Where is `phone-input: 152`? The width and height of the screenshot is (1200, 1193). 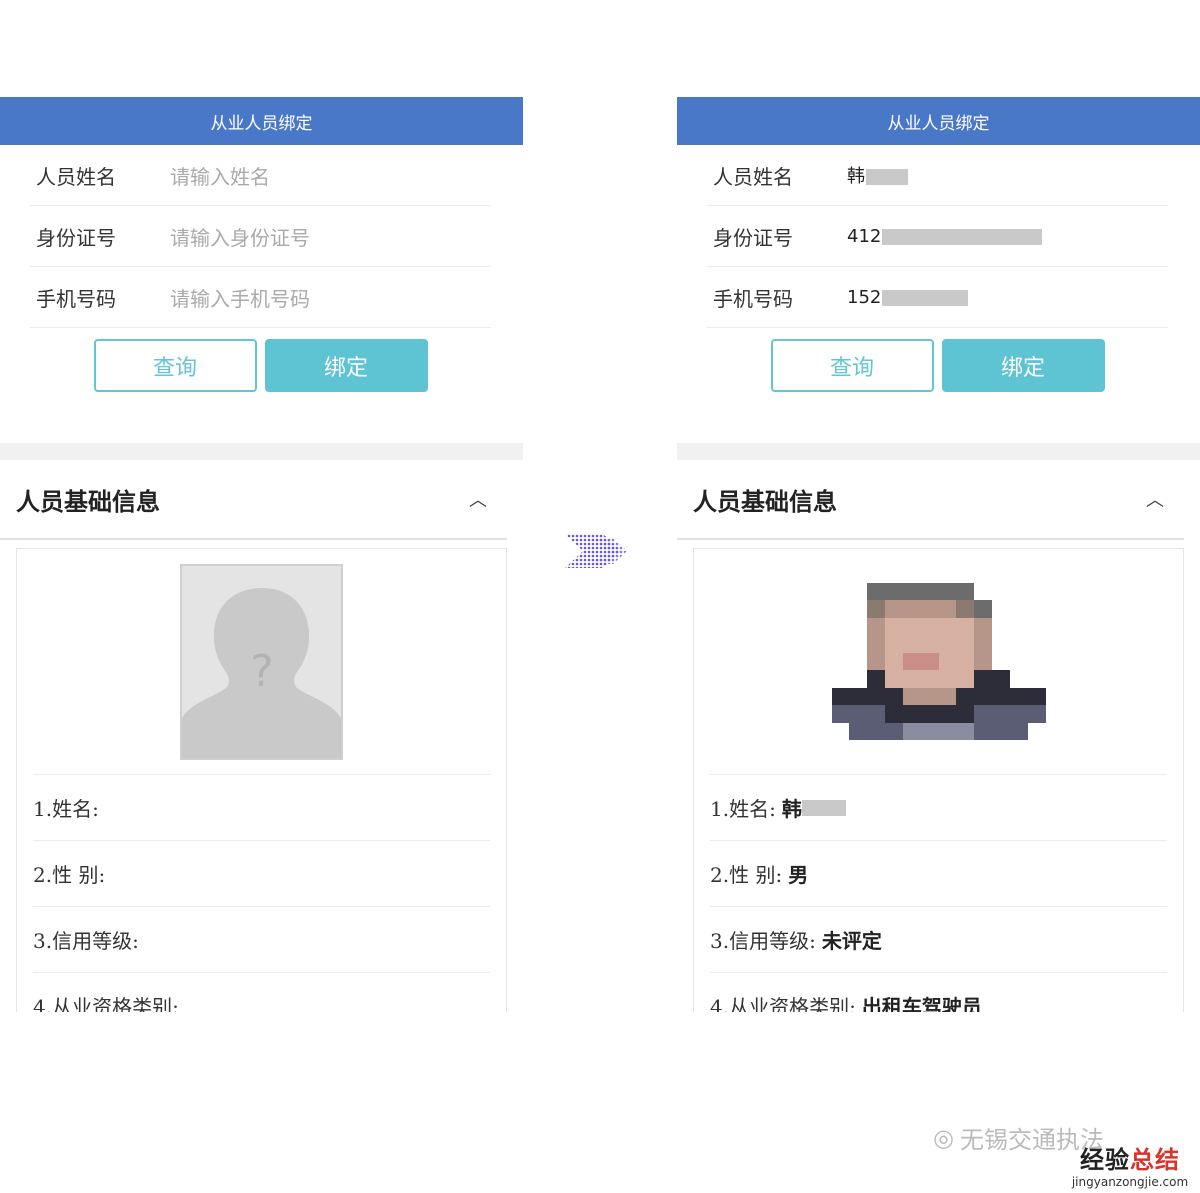
phone-input: 152 is located at coordinates (908, 297).